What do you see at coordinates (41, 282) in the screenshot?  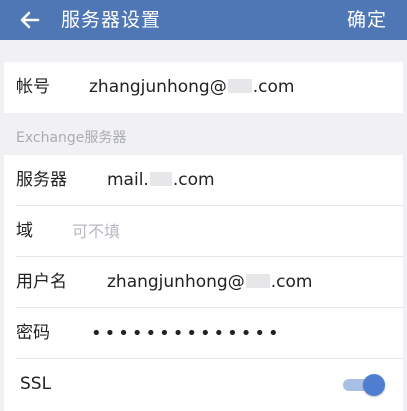 I see `username-label: 用户名` at bounding box center [41, 282].